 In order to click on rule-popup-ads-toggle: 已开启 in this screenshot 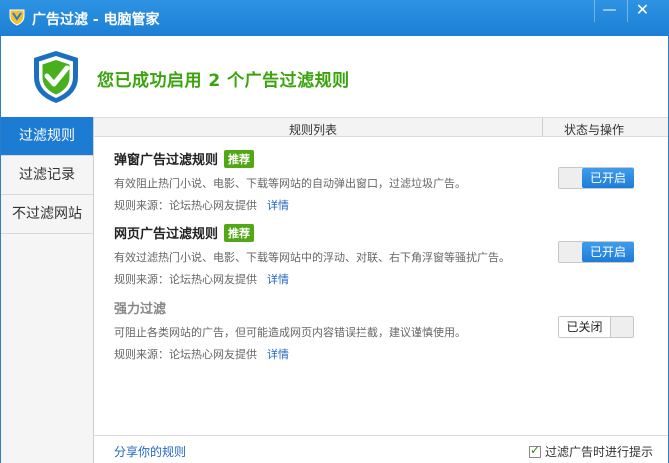, I will do `click(596, 178)`.